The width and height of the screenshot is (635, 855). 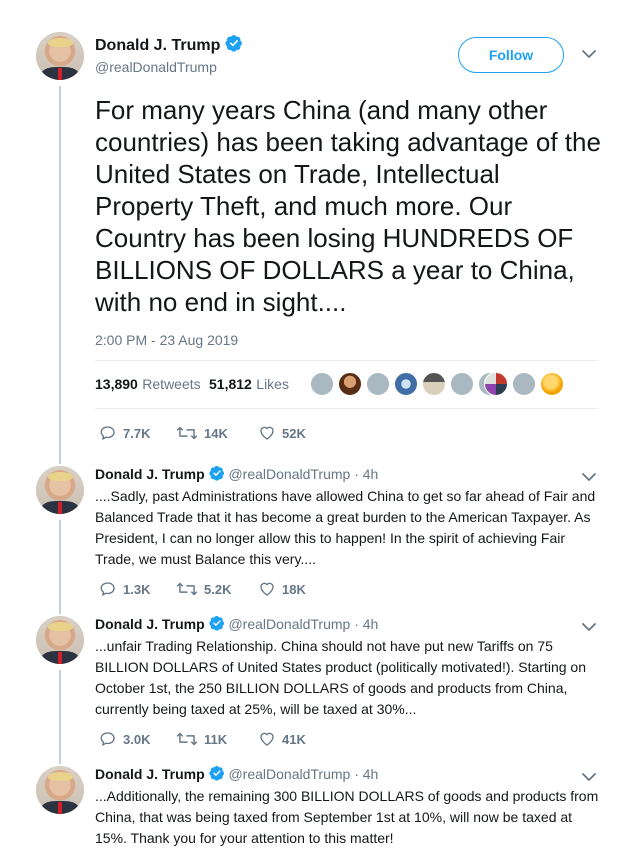 What do you see at coordinates (60, 275) in the screenshot?
I see `thread-line-main` at bounding box center [60, 275].